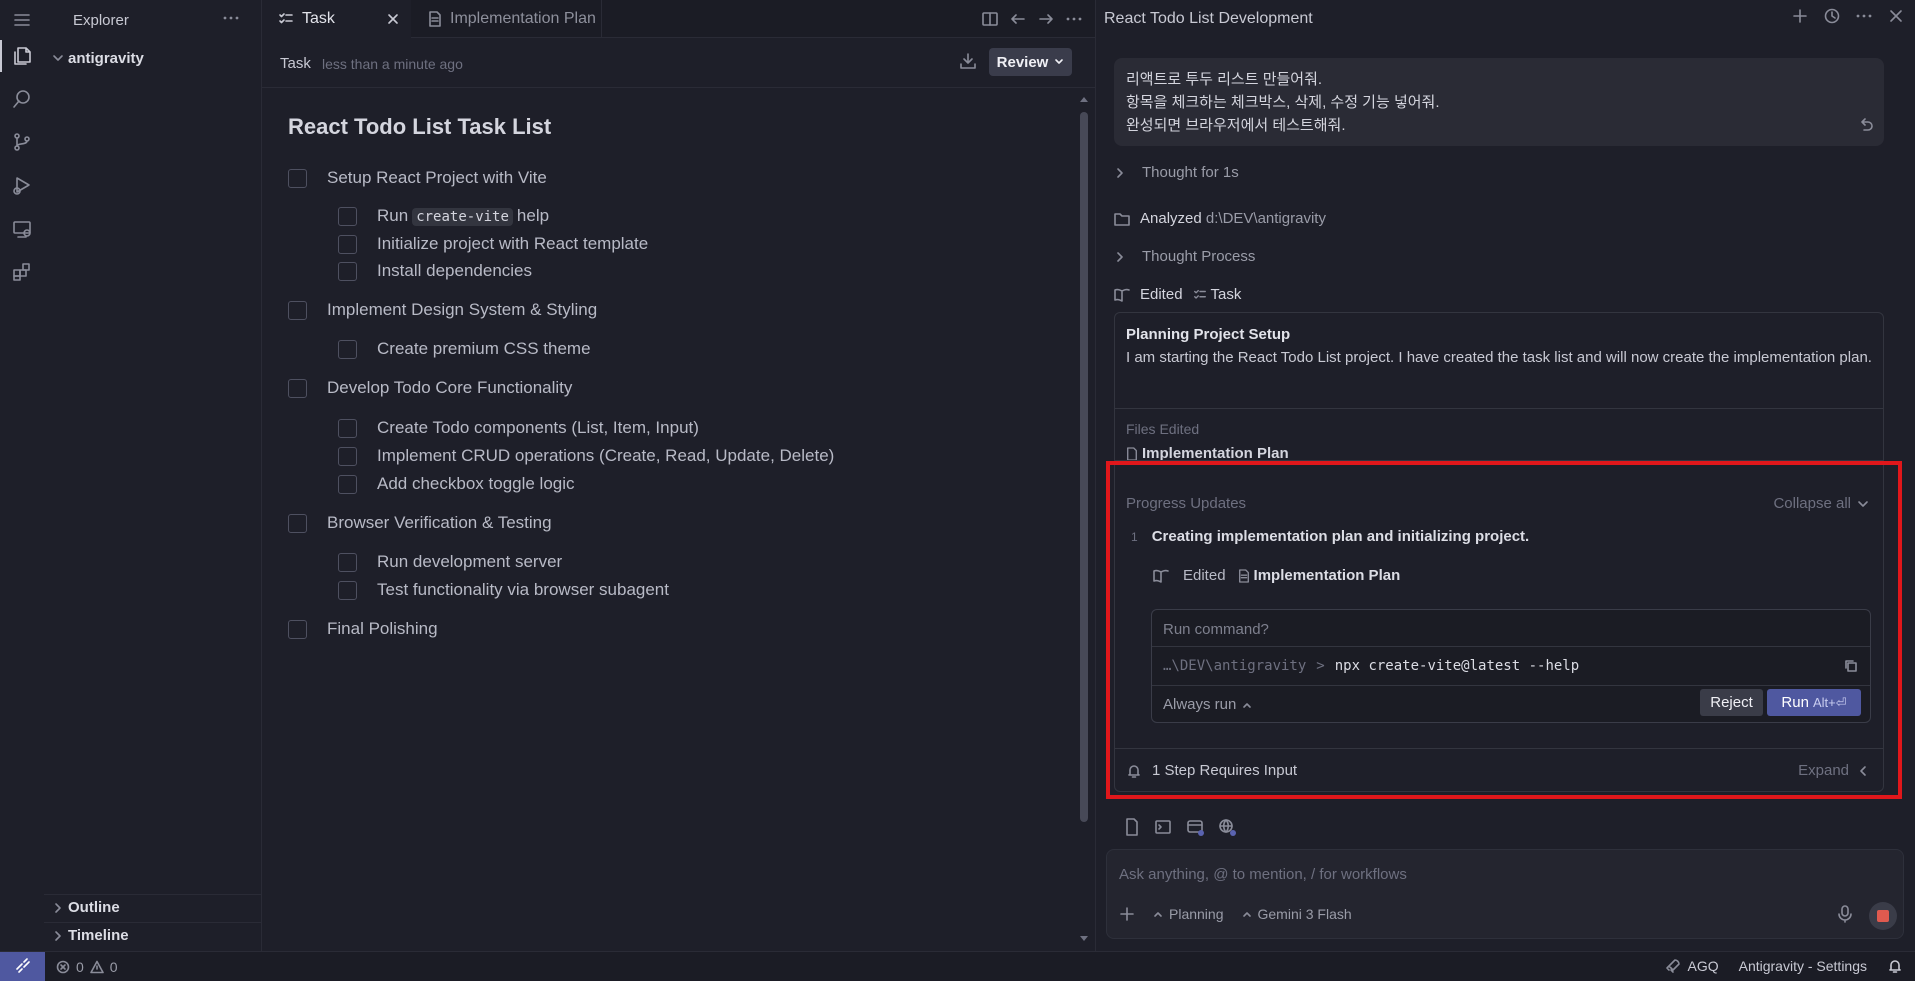  I want to click on section-timeline: Timeline, so click(153, 935).